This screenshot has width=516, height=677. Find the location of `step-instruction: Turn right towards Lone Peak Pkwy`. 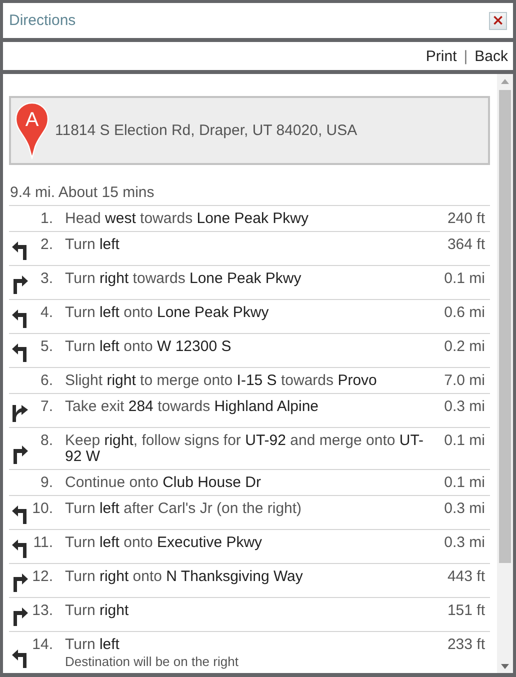

step-instruction: Turn right towards Lone Peak Pkwy is located at coordinates (183, 279).